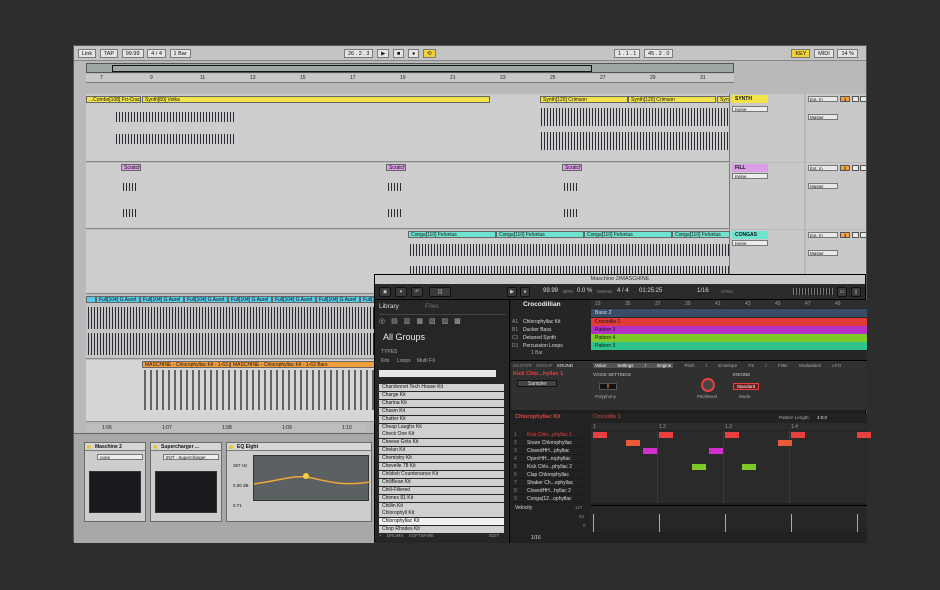 The height and width of the screenshot is (590, 940). I want to click on tempo-field: 99.99, so click(132, 53).